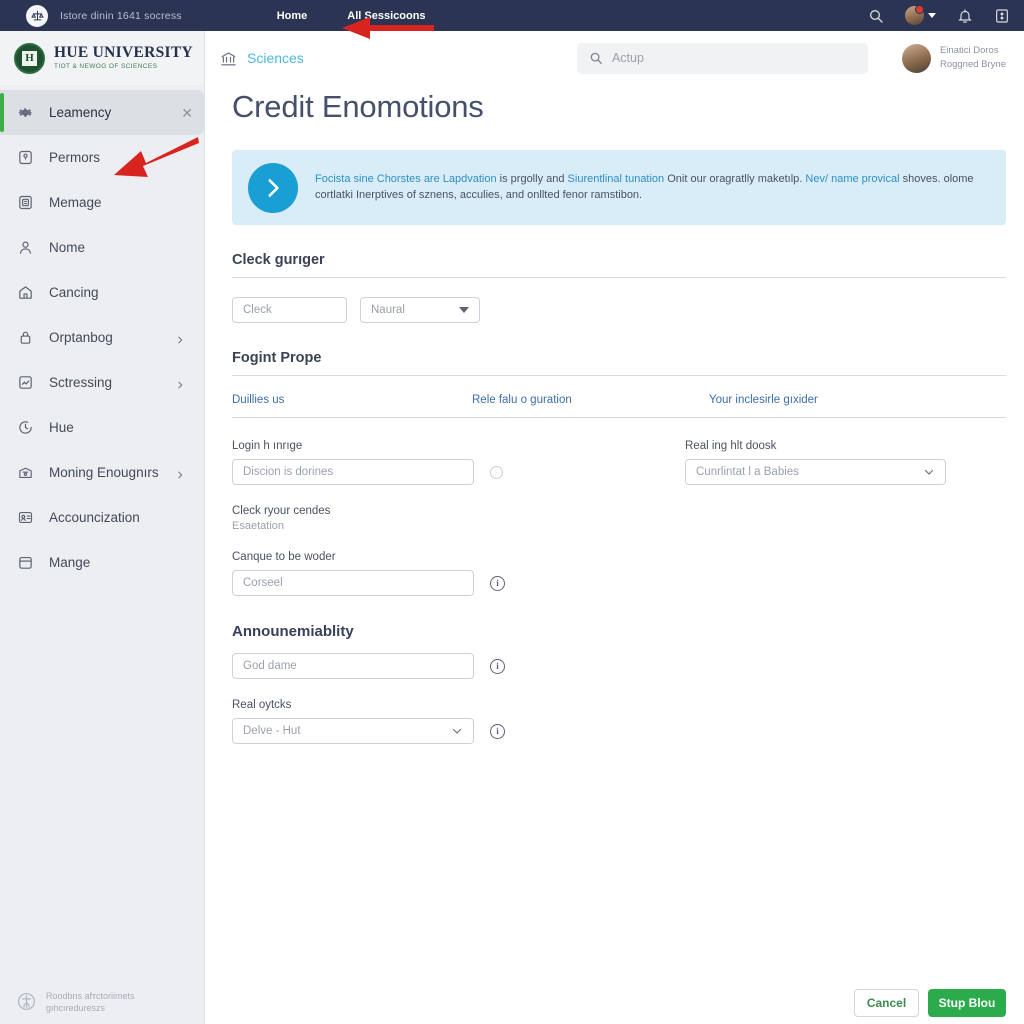 Image resolution: width=1024 pixels, height=1024 pixels. What do you see at coordinates (353, 666) in the screenshot?
I see `announemiablity-input: God dame` at bounding box center [353, 666].